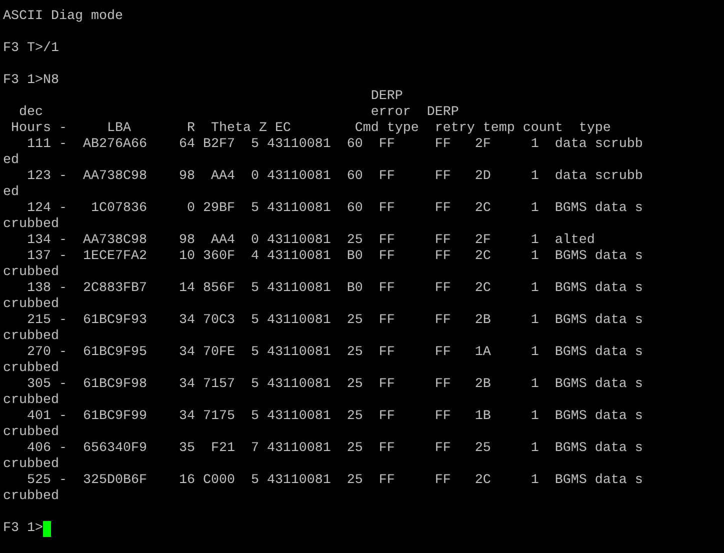 Image resolution: width=724 pixels, height=553 pixels. Describe the element at coordinates (386, 97) in the screenshot. I see `terminal-line: DERP` at that location.